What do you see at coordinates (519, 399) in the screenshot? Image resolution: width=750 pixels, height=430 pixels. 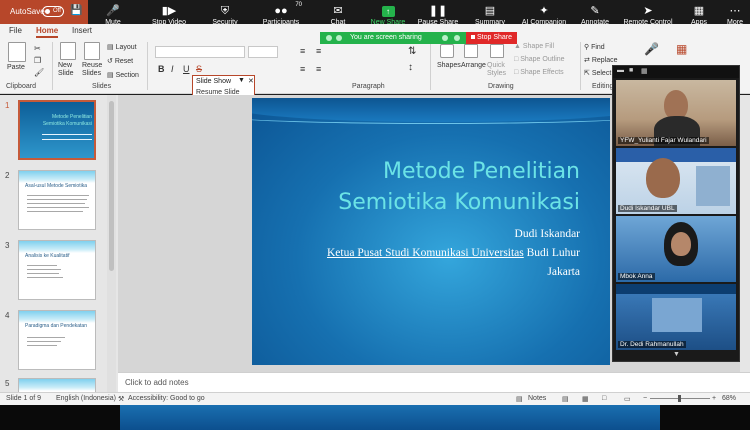 I see `notes-icon: ▤` at bounding box center [519, 399].